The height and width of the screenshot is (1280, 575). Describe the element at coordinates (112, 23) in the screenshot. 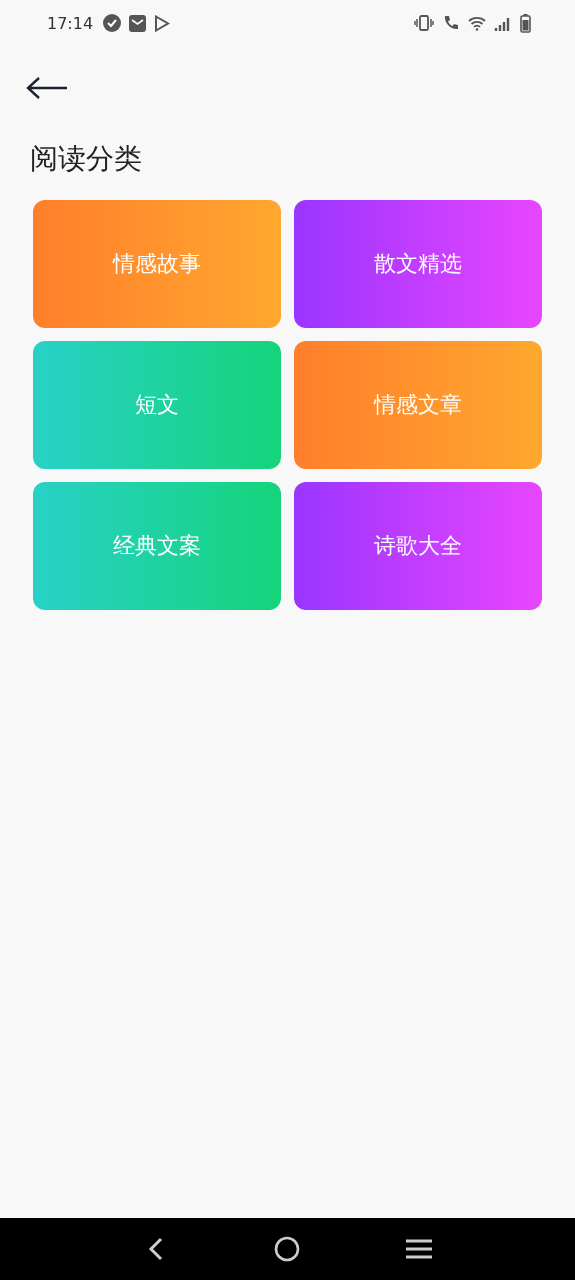

I see `check-circle-icon` at that location.